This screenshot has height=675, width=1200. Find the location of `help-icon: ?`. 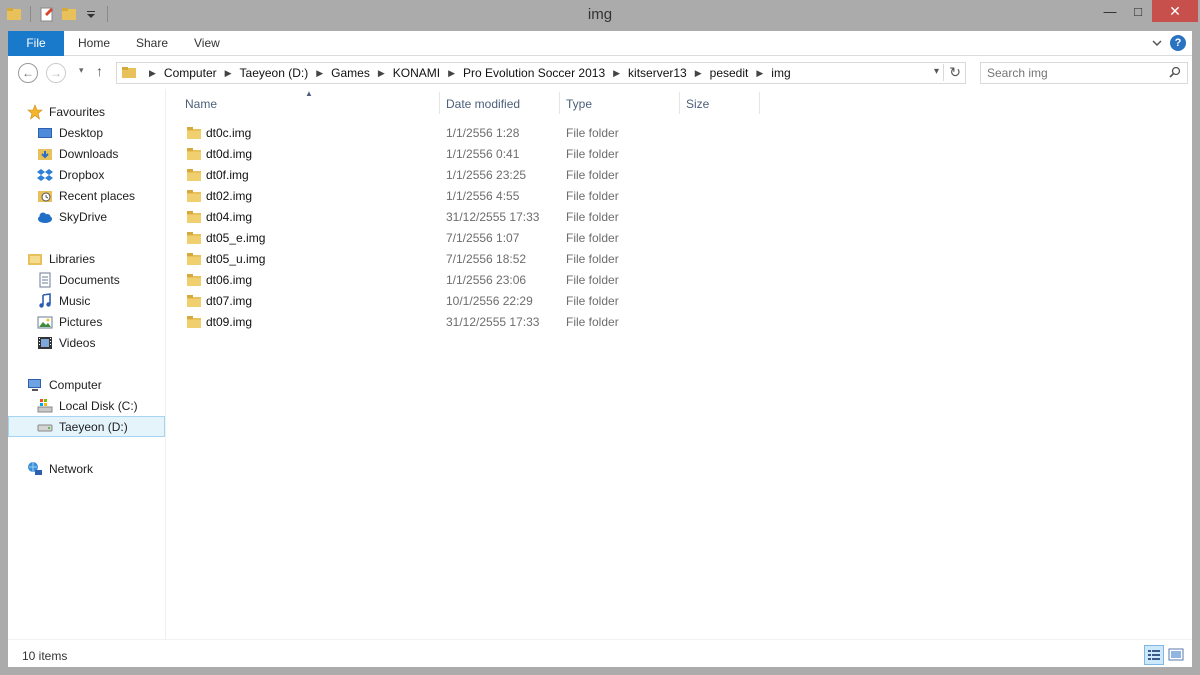

help-icon: ? is located at coordinates (1178, 43).